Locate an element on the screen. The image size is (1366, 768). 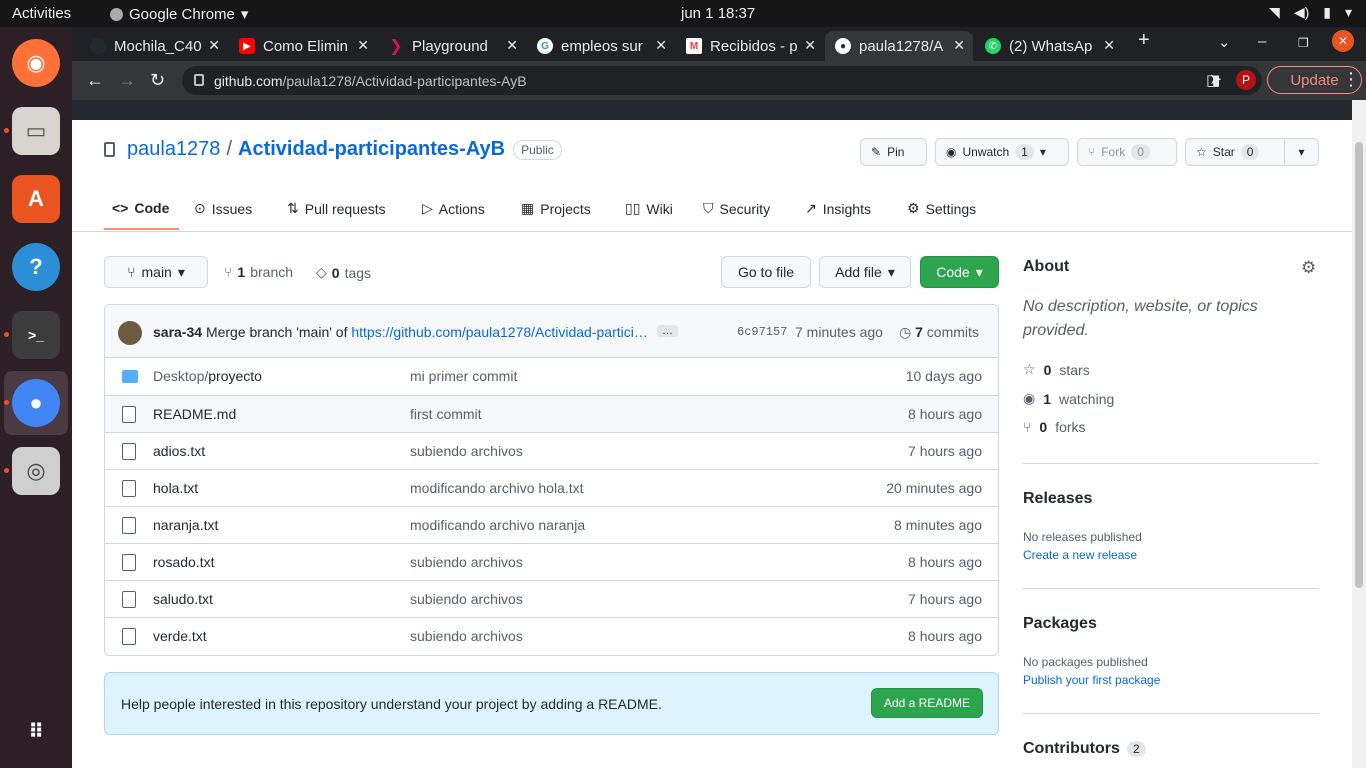
file-row: rosado.txt subiendo archivos 8 hours ago is located at coordinates (551, 561).